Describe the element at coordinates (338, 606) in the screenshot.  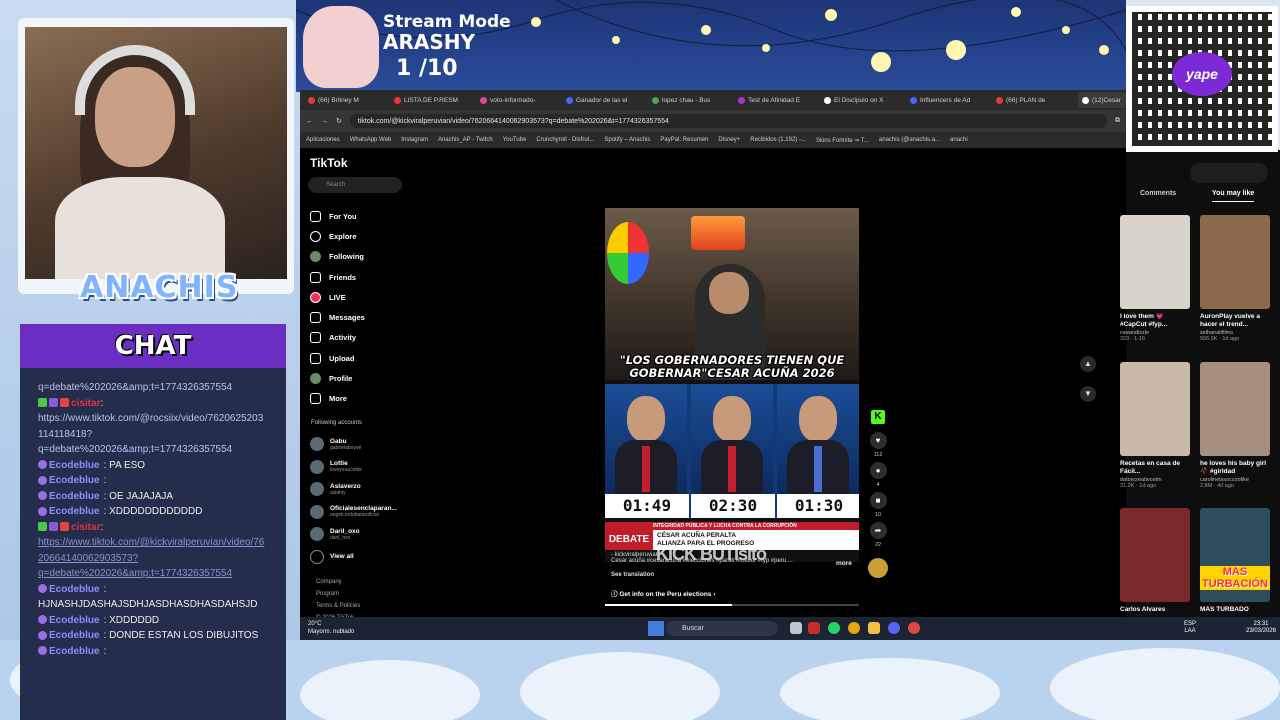
I see `footer-link: Terms & Policies` at that location.